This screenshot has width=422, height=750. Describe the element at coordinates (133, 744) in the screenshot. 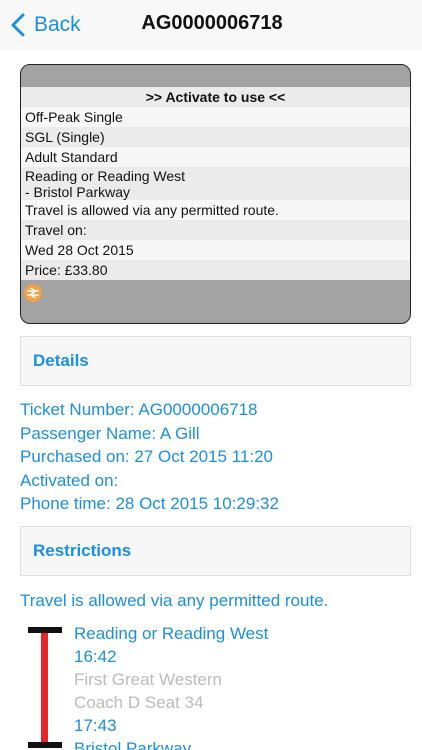

I see `destination-station: Bristol Parkway` at that location.